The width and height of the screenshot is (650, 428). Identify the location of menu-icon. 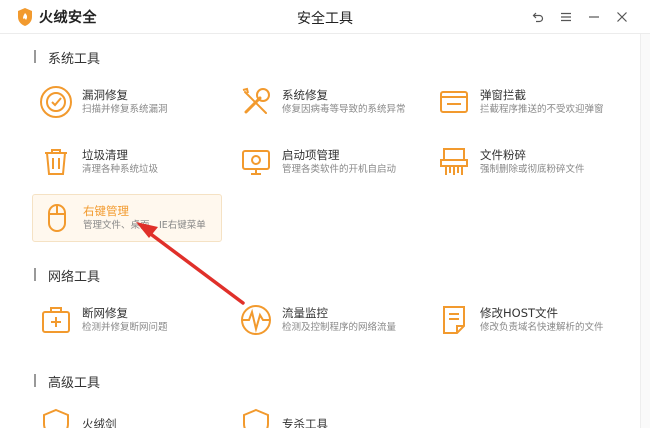
(566, 17).